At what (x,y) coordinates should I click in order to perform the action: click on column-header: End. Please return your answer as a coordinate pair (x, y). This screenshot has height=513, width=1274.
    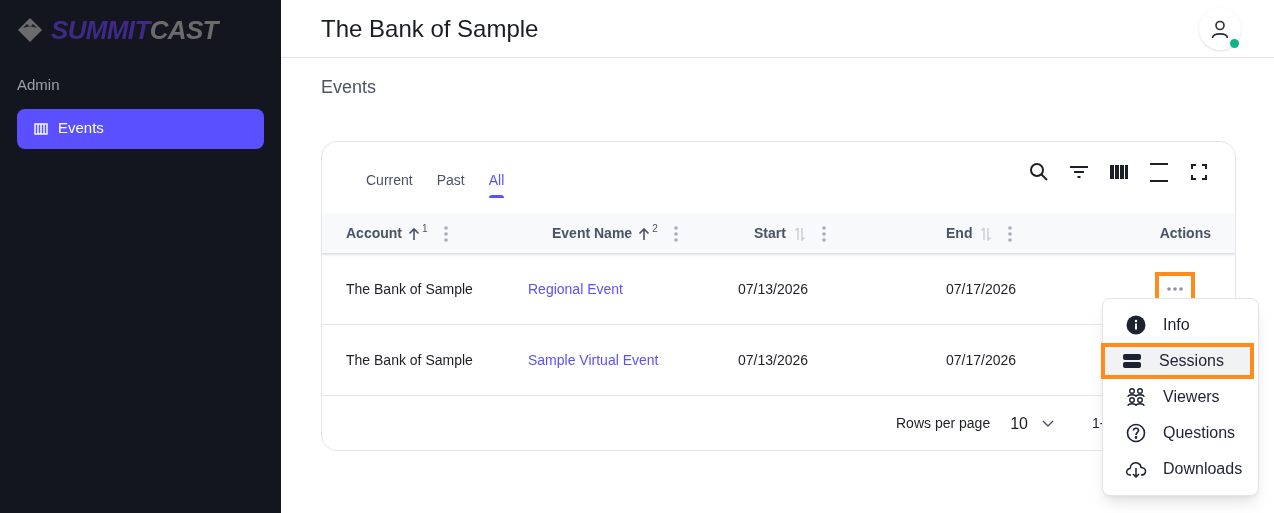
    Looking at the image, I should click on (959, 233).